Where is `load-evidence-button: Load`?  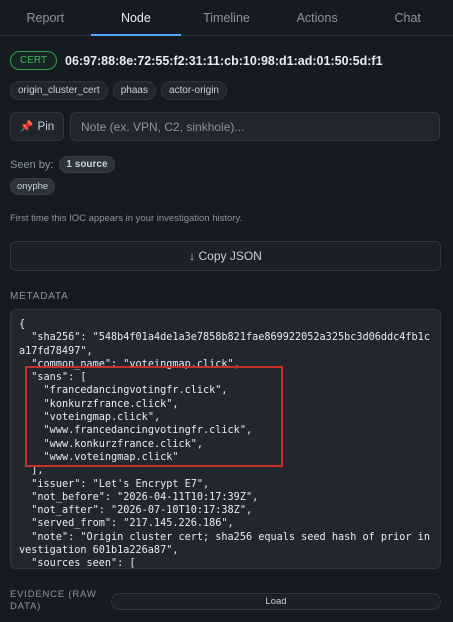 load-evidence-button: Load is located at coordinates (276, 601).